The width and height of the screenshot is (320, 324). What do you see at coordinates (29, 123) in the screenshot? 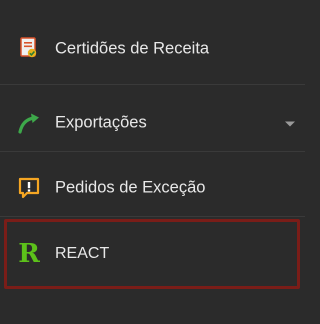
I see `export-arrow-icon` at bounding box center [29, 123].